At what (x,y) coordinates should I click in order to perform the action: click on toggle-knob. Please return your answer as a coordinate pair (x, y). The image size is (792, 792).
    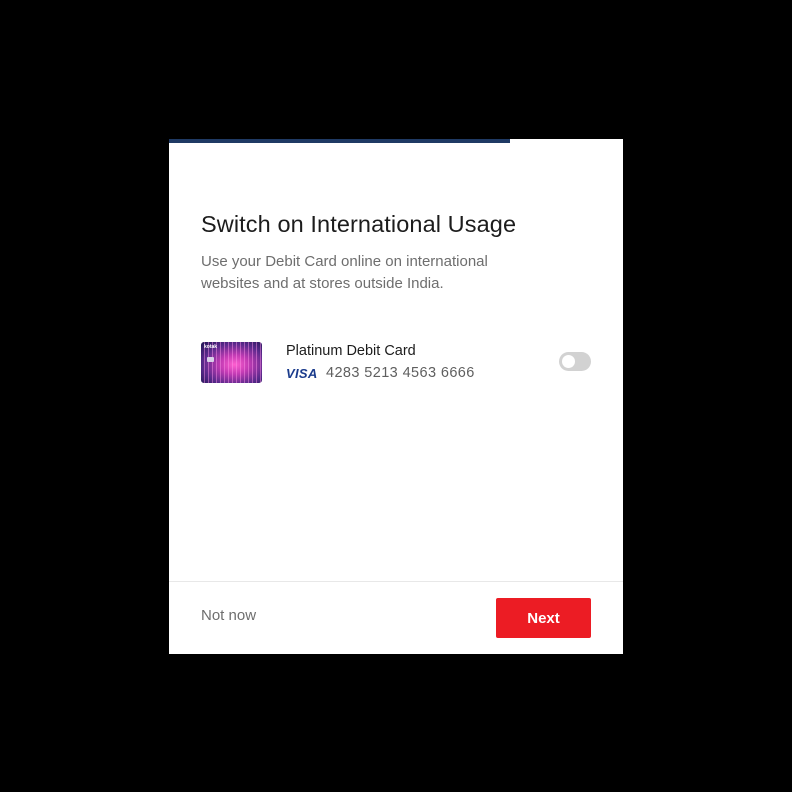
    Looking at the image, I should click on (568, 361).